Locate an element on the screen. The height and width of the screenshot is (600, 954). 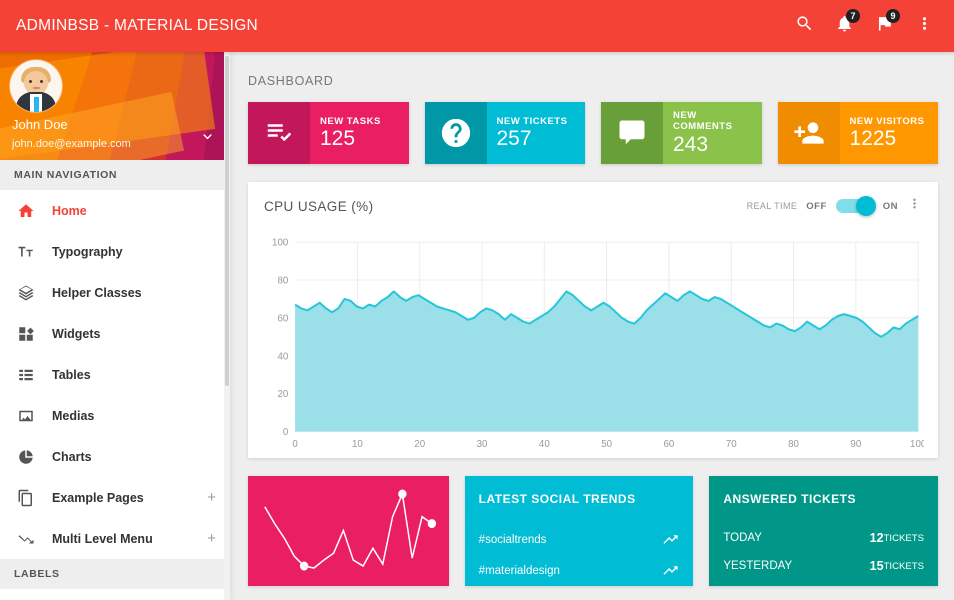
typography-icon is located at coordinates (26, 252).